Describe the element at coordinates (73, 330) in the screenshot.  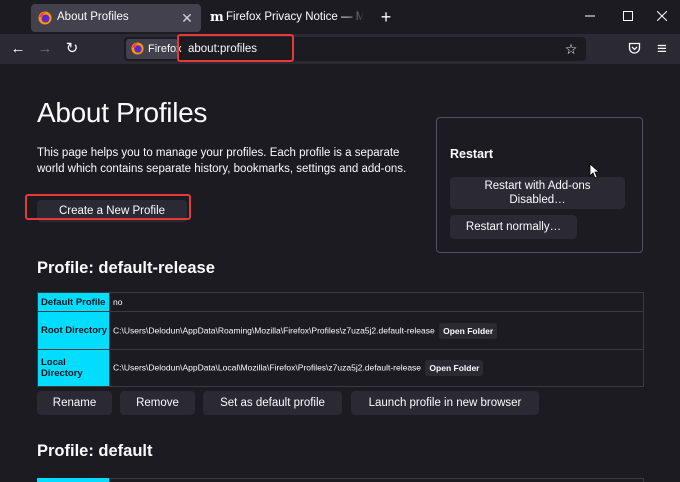
I see `row-label: Root Directory` at that location.